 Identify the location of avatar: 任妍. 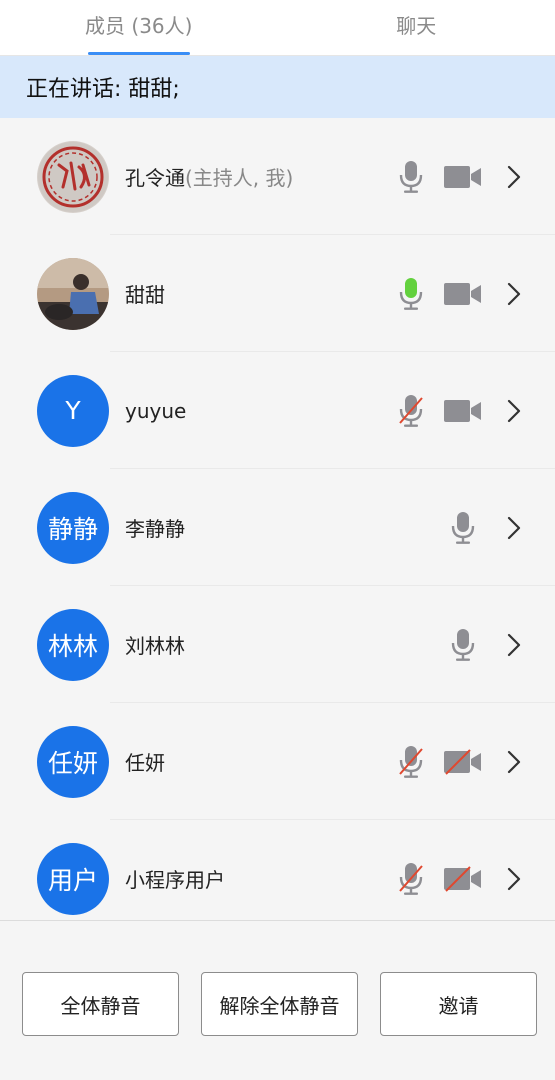
(73, 761).